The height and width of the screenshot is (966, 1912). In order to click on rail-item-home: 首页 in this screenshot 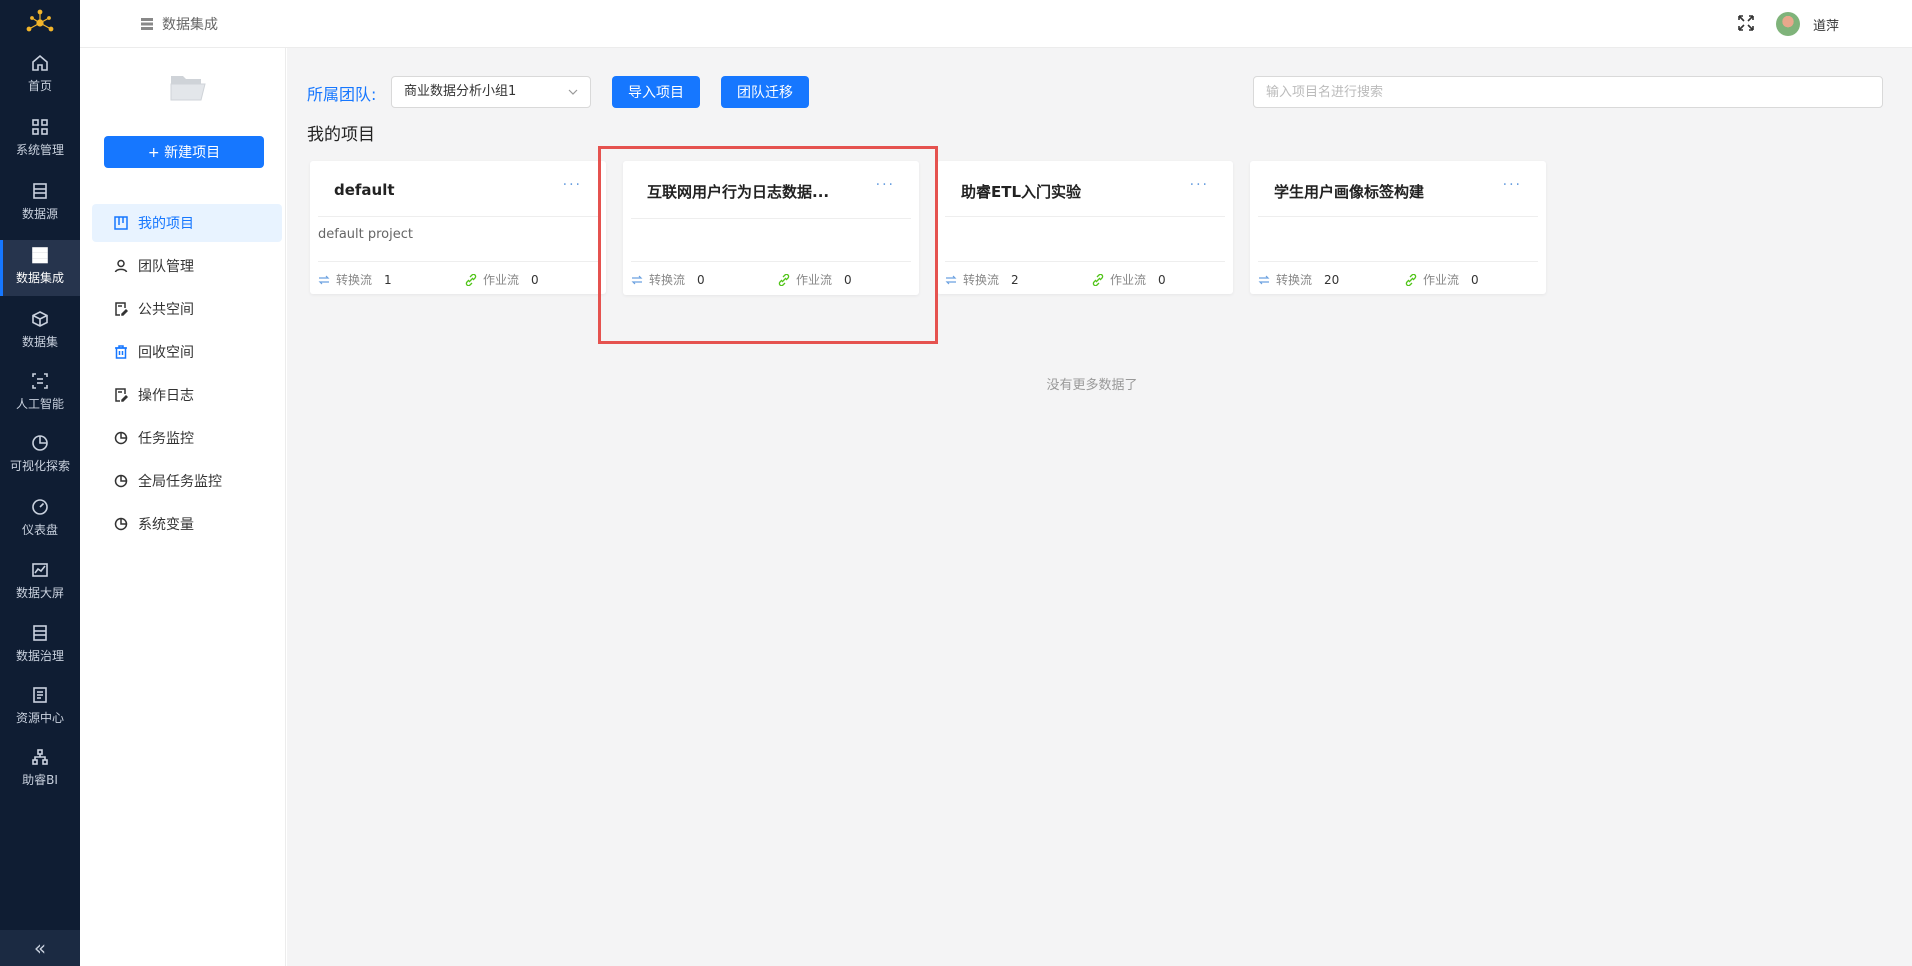, I will do `click(40, 76)`.